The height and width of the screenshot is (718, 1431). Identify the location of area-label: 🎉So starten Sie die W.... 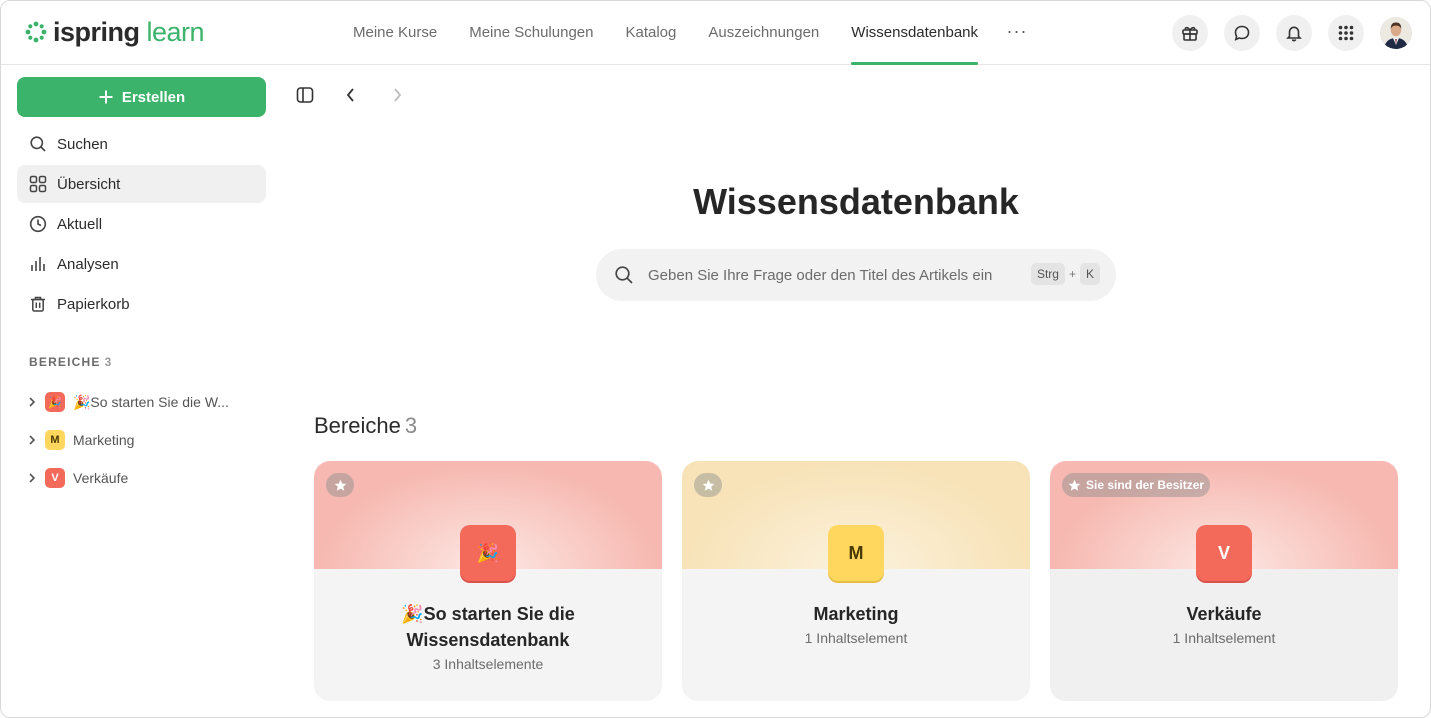
(151, 401).